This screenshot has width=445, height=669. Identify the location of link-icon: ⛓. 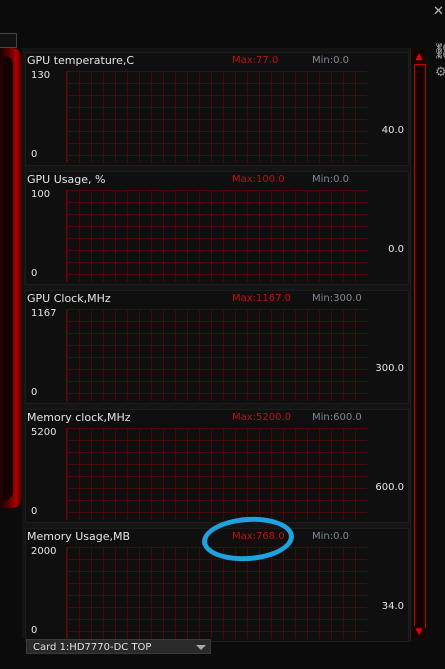
(439, 51).